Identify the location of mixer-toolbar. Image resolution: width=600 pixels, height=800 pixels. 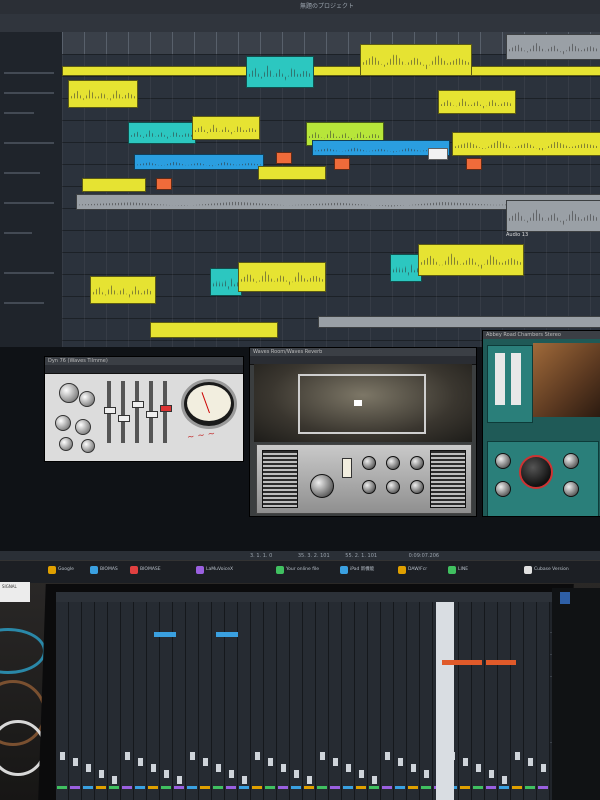
(305, 597).